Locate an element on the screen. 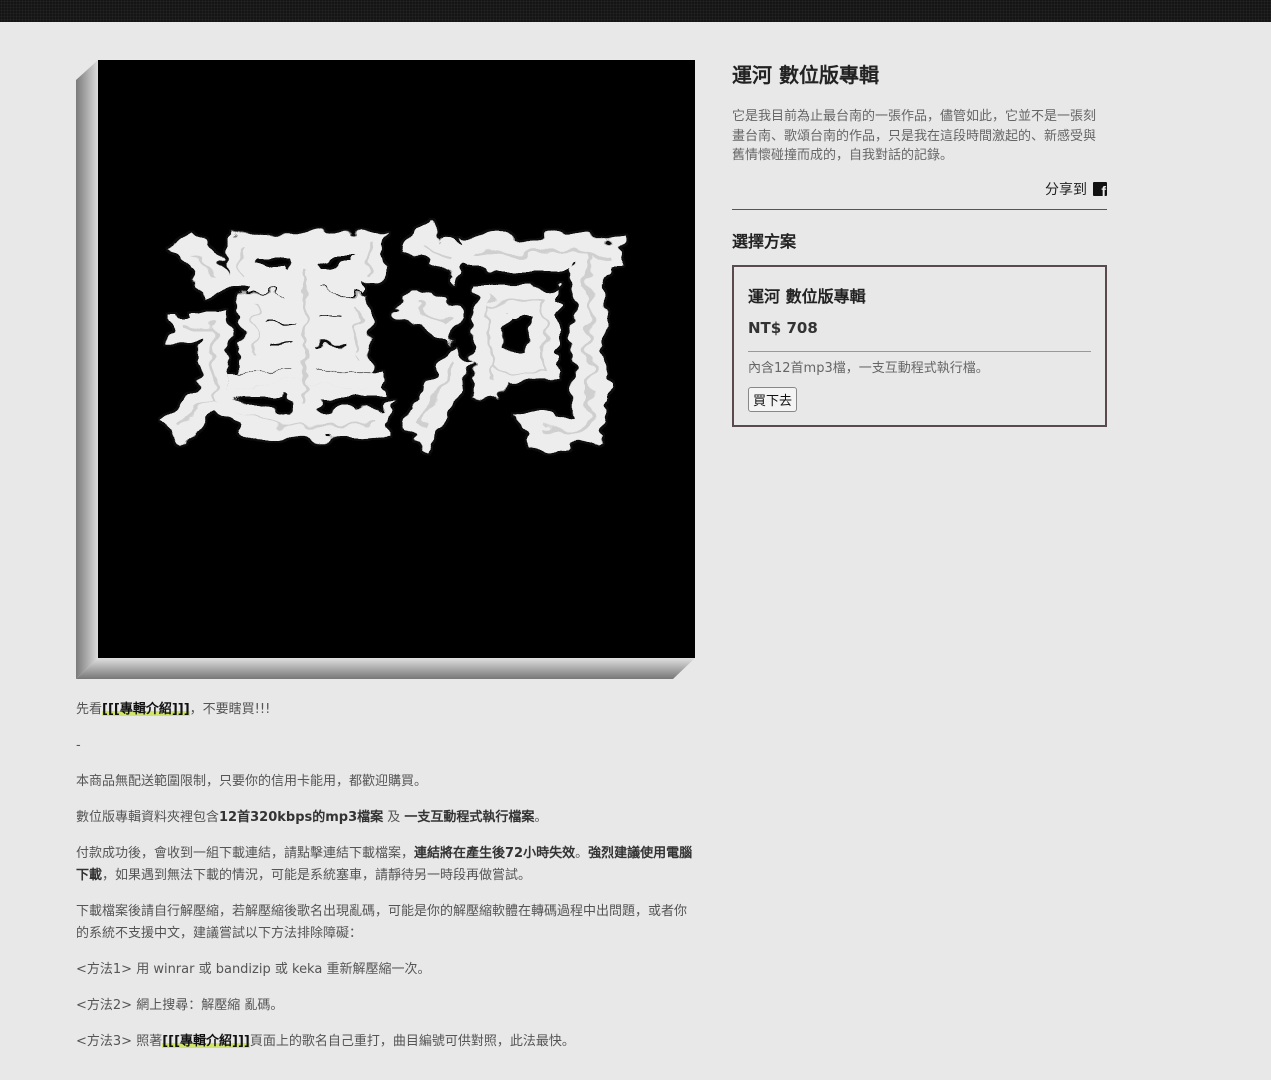  cover-title-text: 運河 is located at coordinates (396, 343).